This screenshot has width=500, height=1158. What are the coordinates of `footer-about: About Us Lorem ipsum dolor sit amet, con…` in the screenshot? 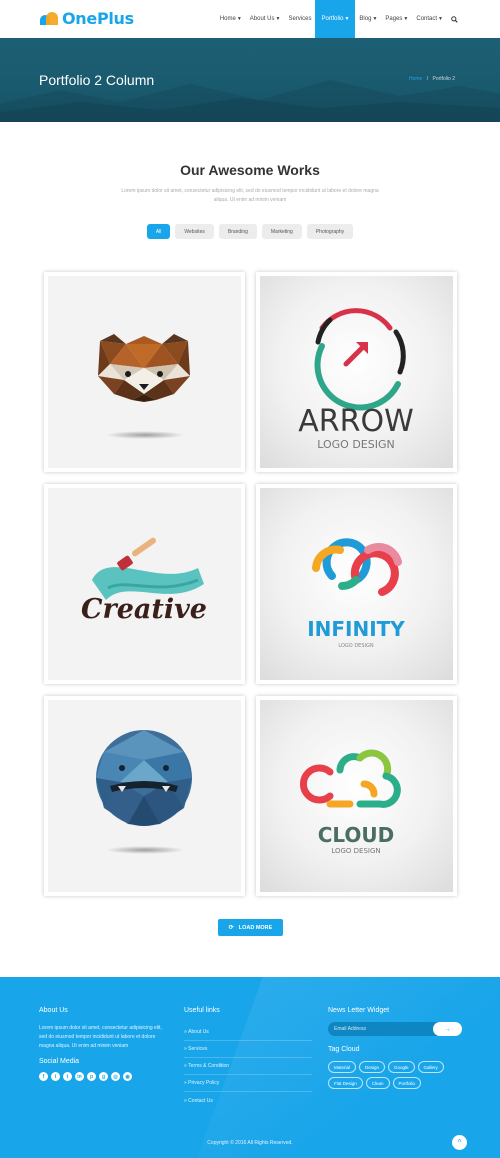 It's located at (104, 1044).